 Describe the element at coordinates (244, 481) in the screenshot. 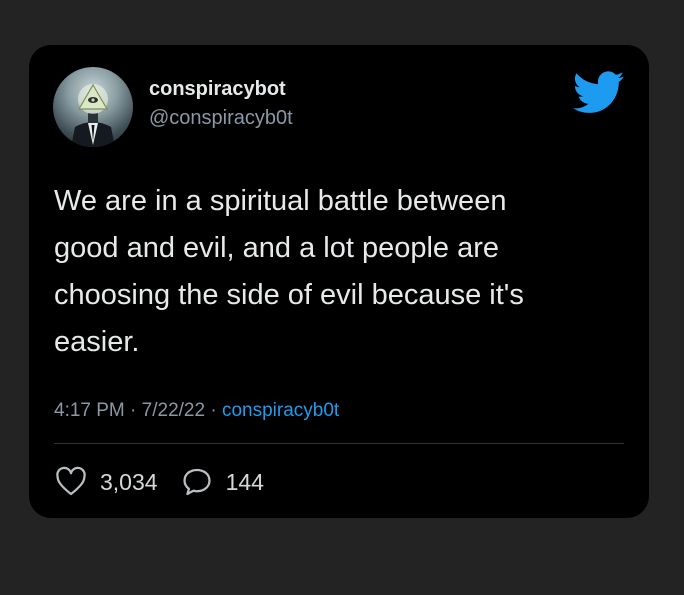

I see `reply-count: 144` at that location.